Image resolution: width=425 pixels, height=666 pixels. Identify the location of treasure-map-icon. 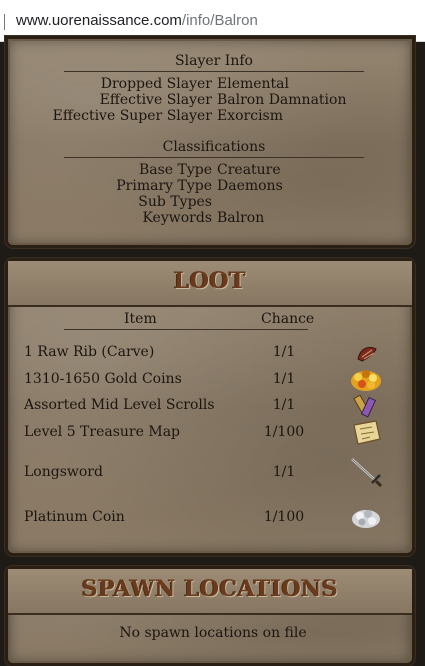
(367, 432).